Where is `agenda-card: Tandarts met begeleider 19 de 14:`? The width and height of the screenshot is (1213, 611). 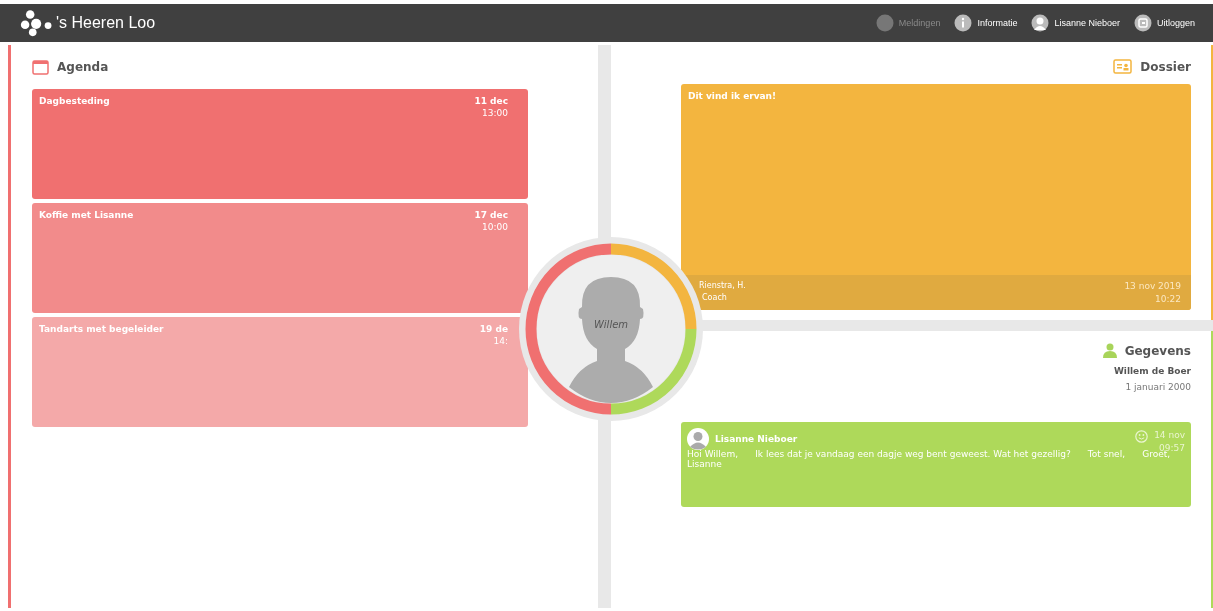
agenda-card: Tandarts met begeleider 19 de 14: is located at coordinates (280, 372).